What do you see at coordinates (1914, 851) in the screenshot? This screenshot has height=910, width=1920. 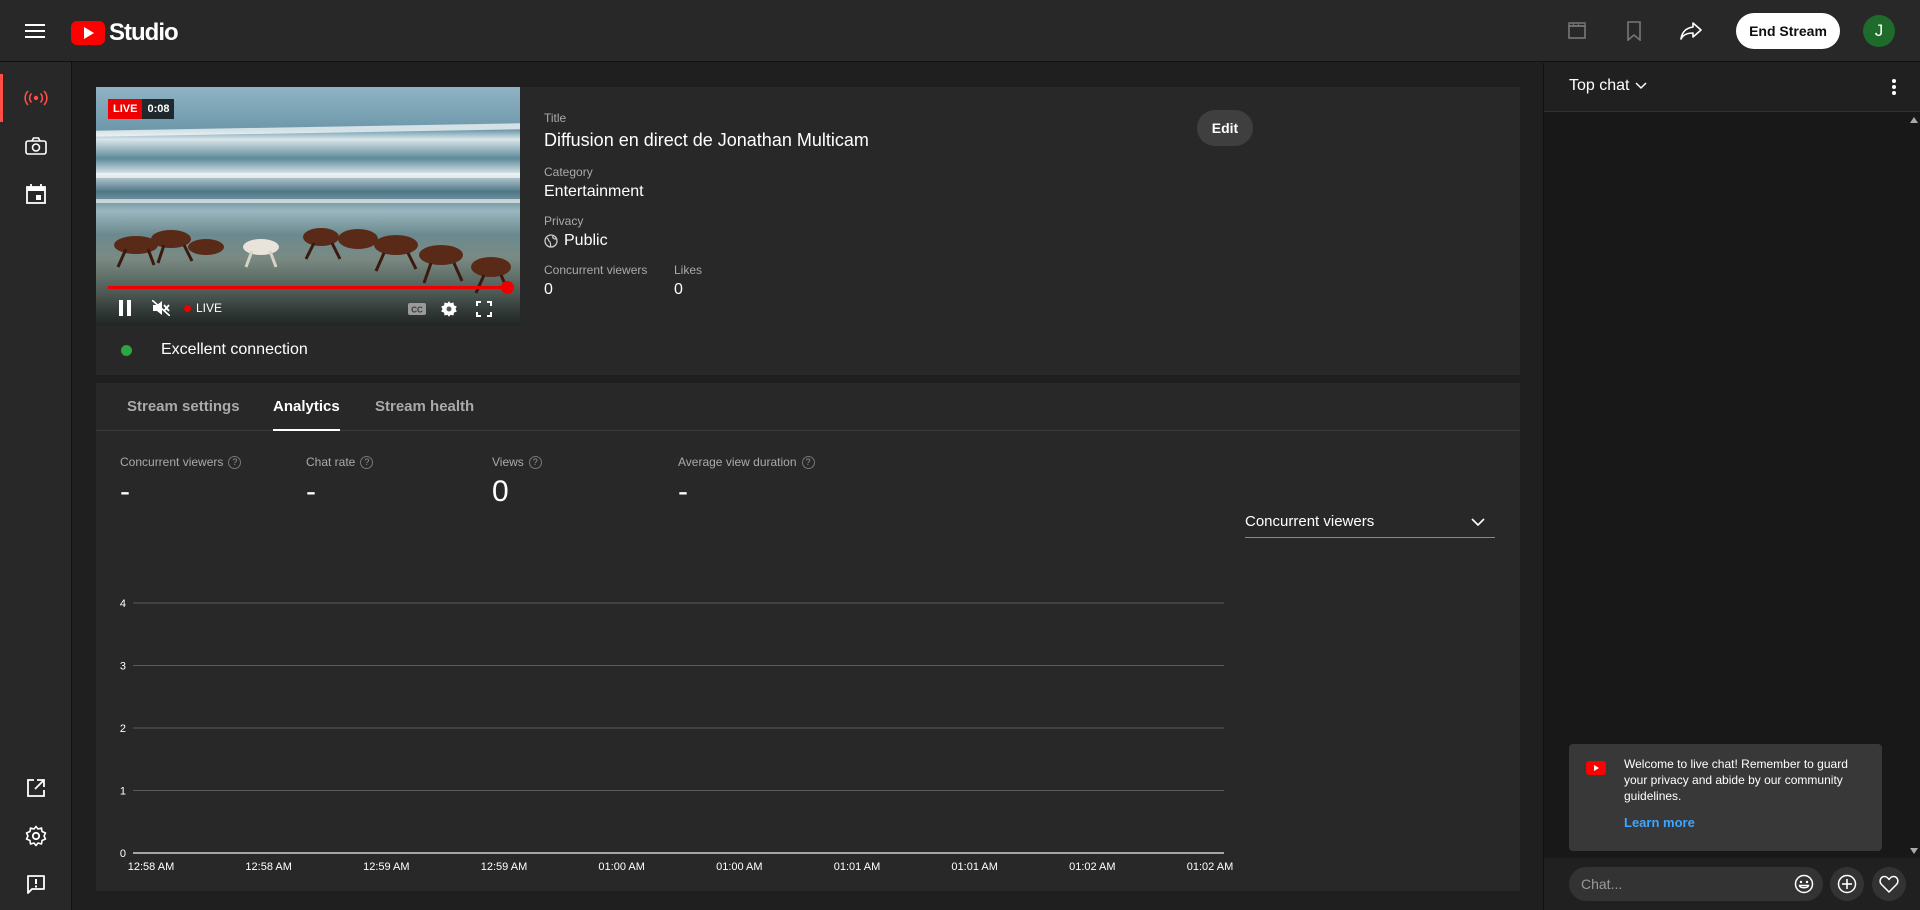 I see `scroll-down-icon` at bounding box center [1914, 851].